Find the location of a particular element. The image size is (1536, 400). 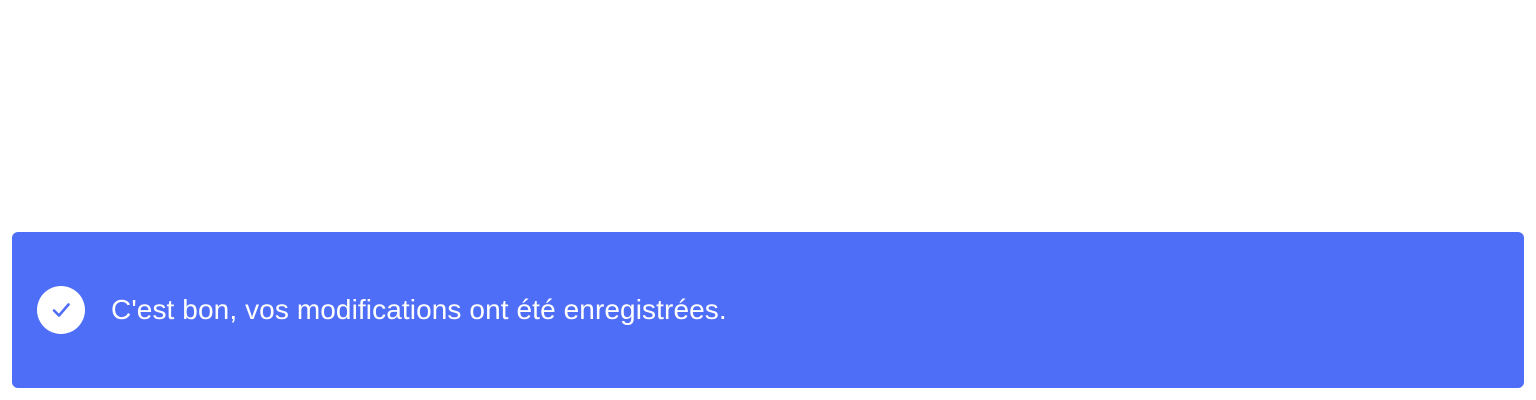

check-icon is located at coordinates (61, 310).